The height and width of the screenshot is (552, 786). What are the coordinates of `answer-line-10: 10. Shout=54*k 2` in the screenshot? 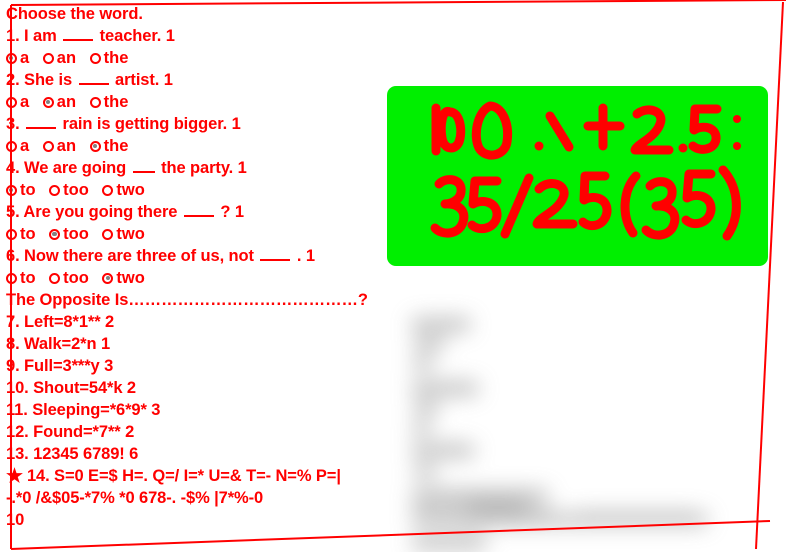 It's located at (71, 388).